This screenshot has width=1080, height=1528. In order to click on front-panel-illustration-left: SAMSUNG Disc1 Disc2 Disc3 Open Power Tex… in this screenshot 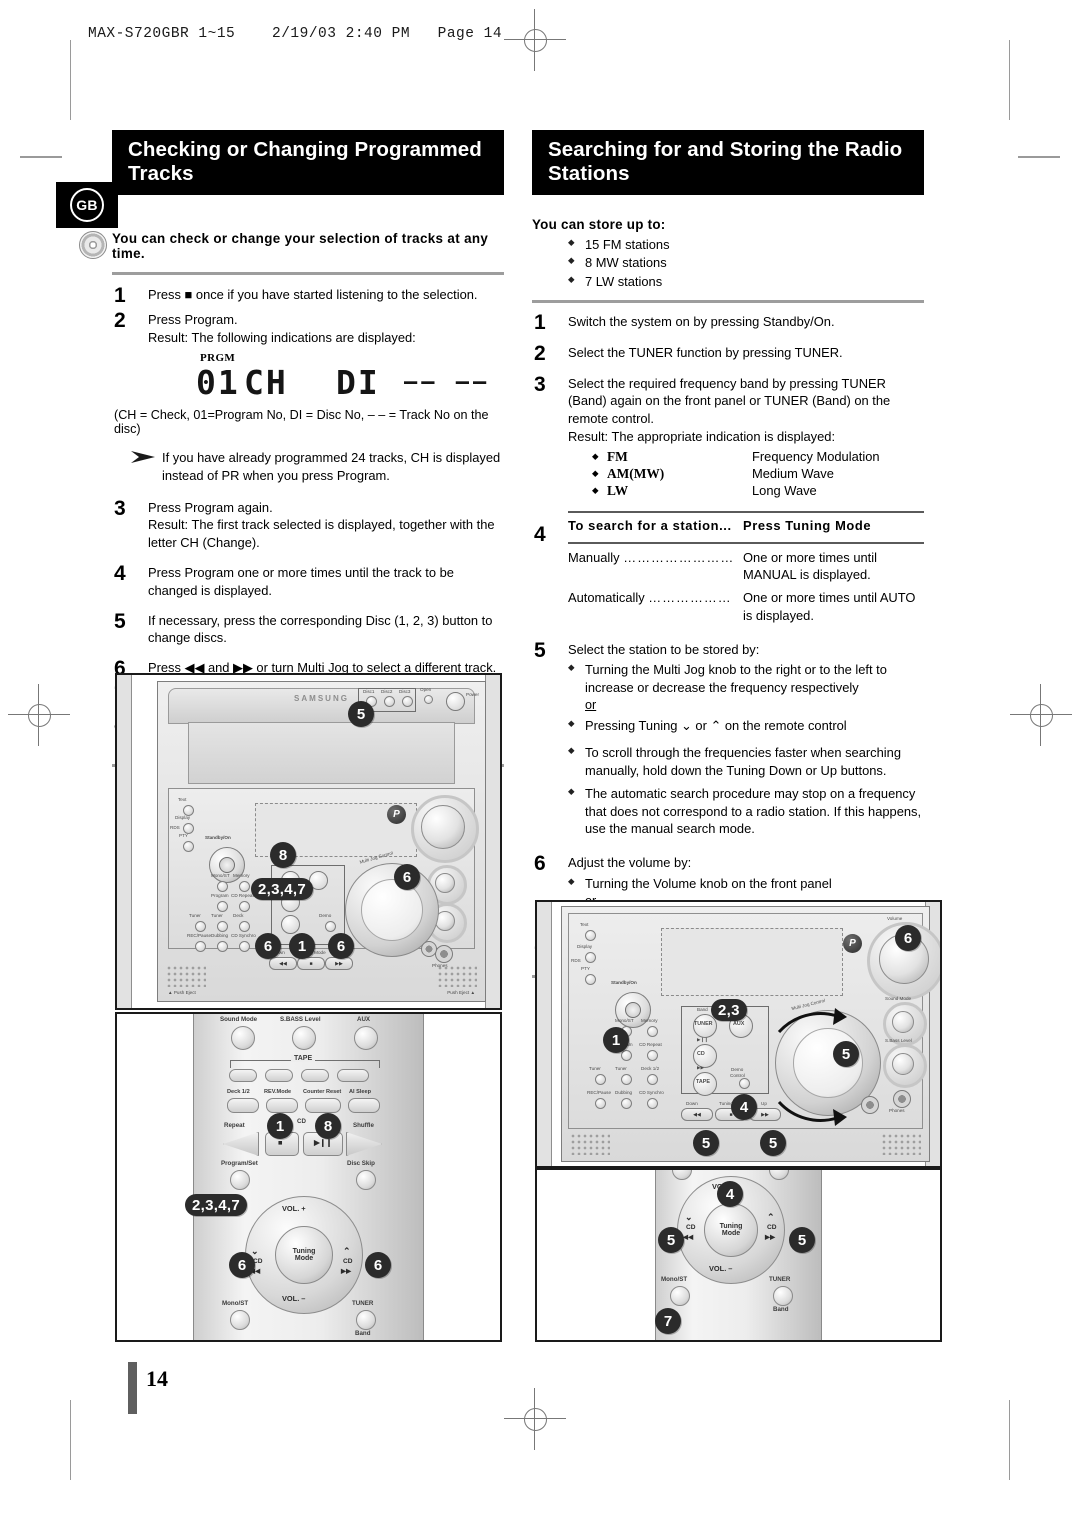, I will do `click(308, 841)`.